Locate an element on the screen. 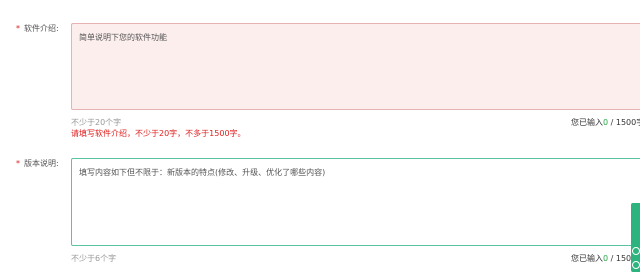  side-feedback-widget is located at coordinates (635, 237).